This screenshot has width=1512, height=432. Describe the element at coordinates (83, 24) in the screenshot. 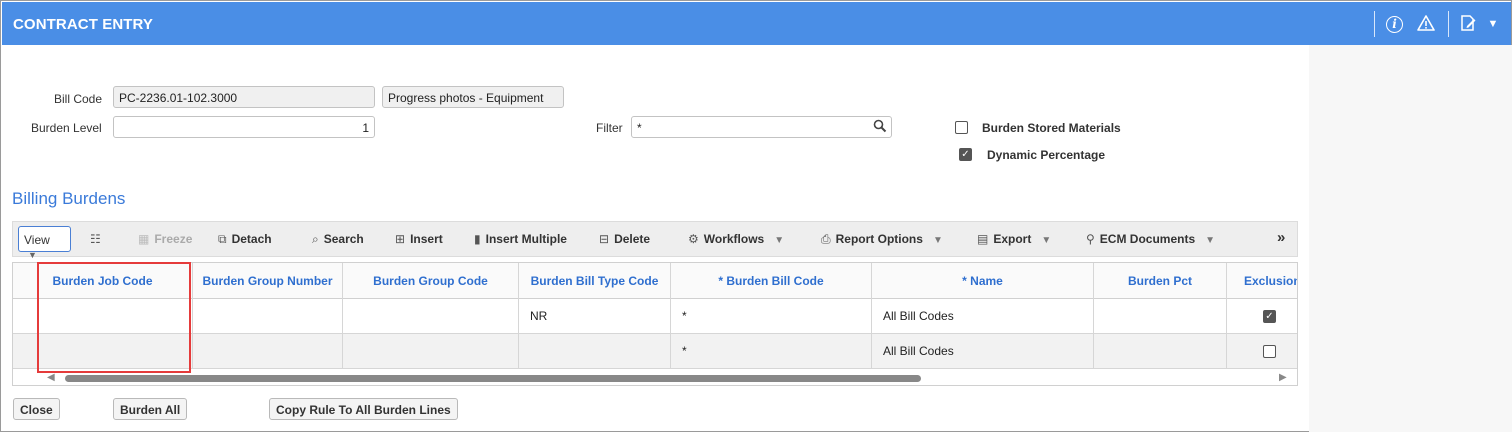

I see `window-title: CONTRACT ENTRY` at that location.